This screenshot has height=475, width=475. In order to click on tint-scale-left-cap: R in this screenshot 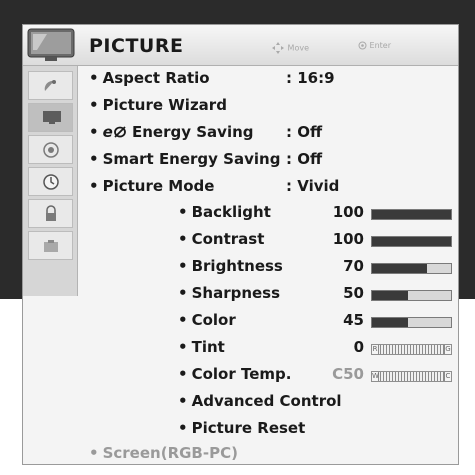, I will do `click(375, 349)`.